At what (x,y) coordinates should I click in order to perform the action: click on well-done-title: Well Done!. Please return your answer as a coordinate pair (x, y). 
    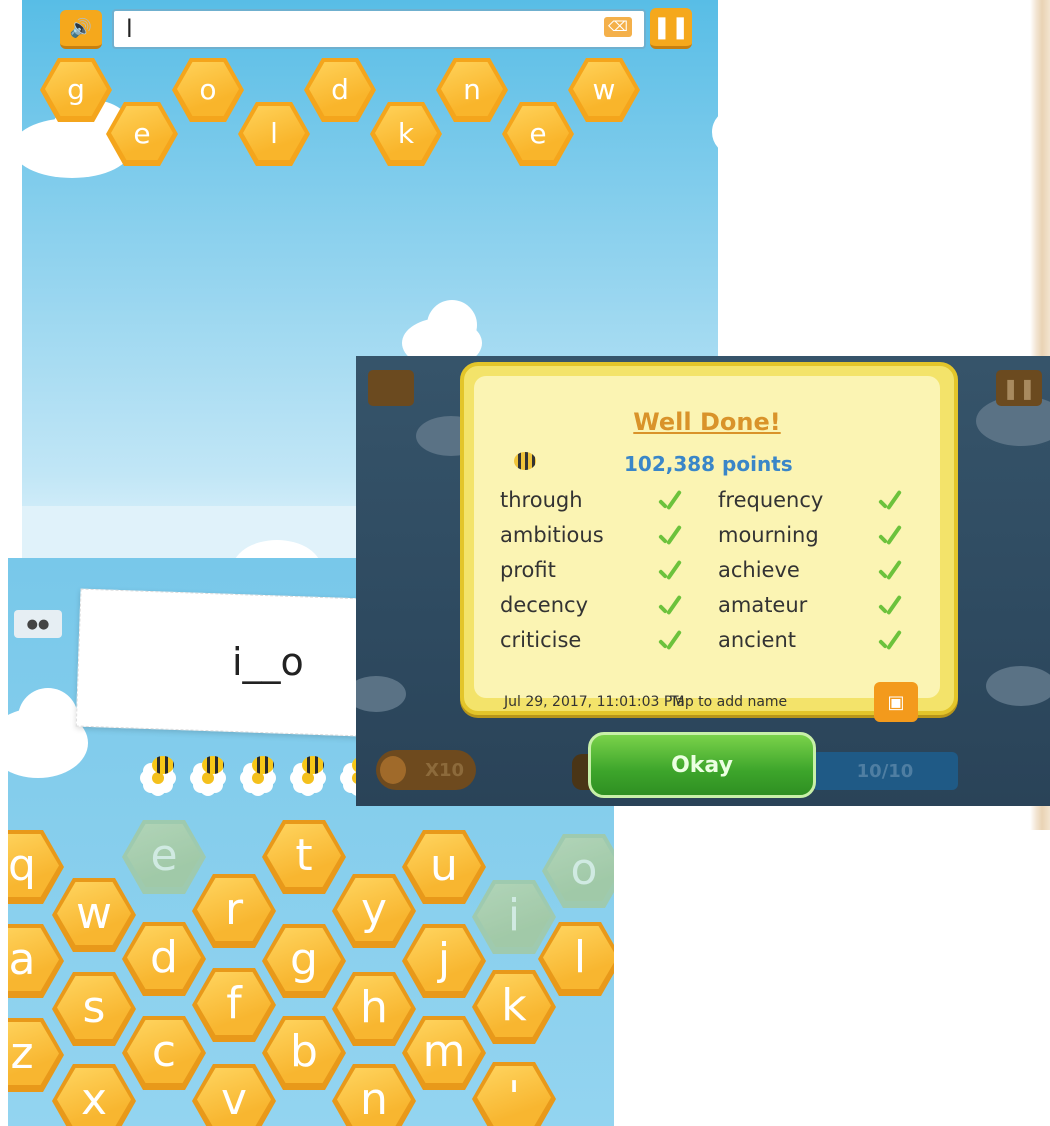
    Looking at the image, I should click on (707, 422).